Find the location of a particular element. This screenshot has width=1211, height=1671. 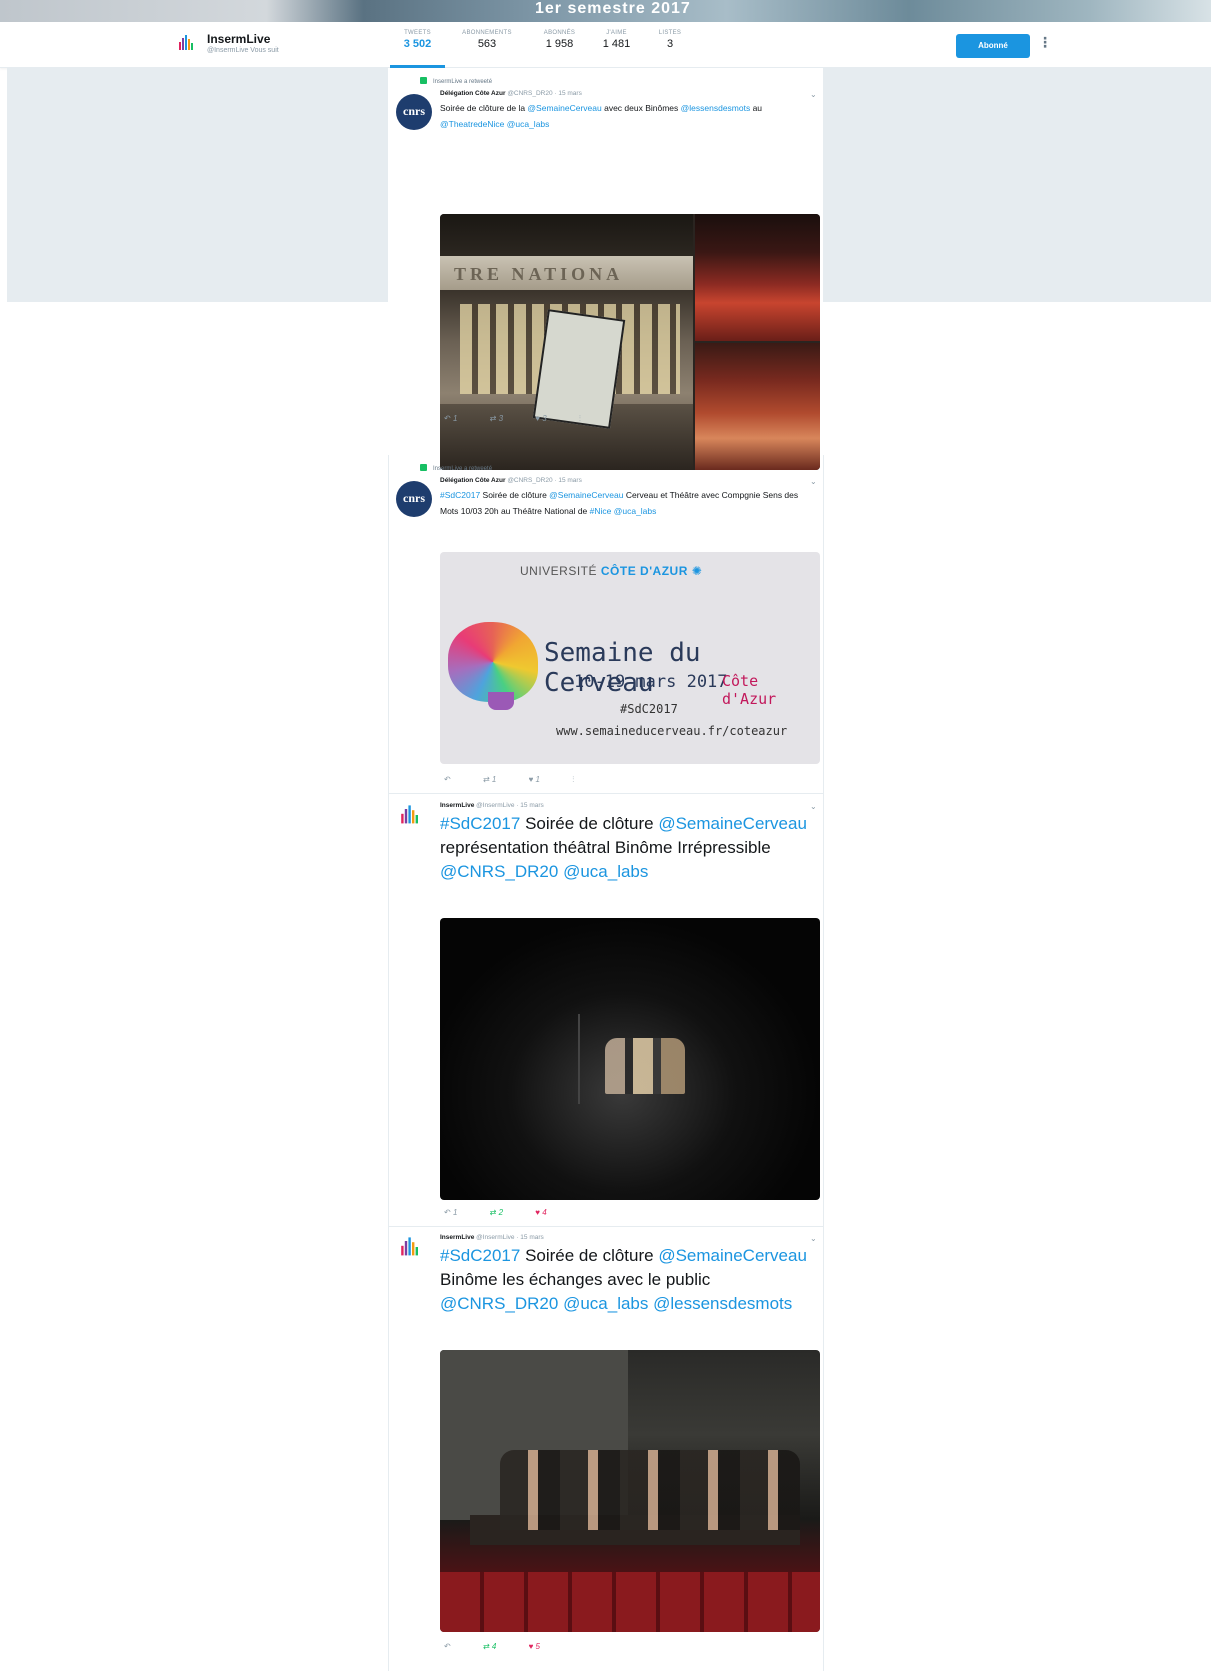

stat-listes: LISTES 3 is located at coordinates (670, 40).